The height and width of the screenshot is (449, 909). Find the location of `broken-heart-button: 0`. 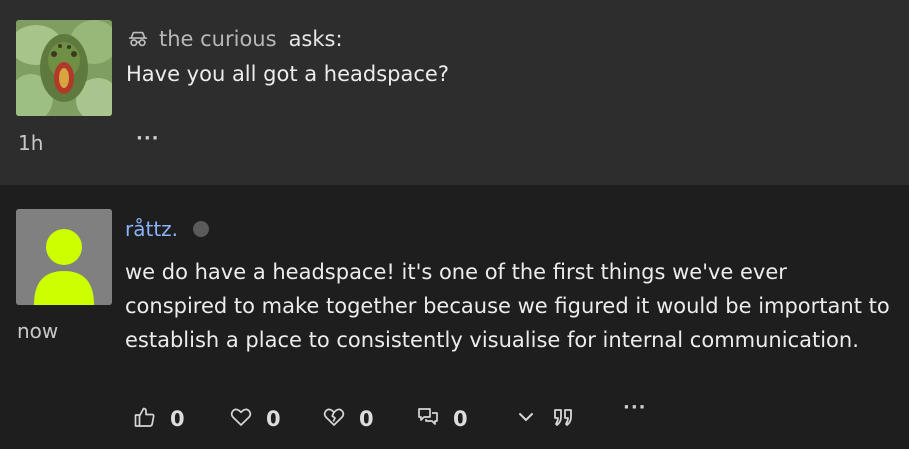

broken-heart-button: 0 is located at coordinates (348, 419).